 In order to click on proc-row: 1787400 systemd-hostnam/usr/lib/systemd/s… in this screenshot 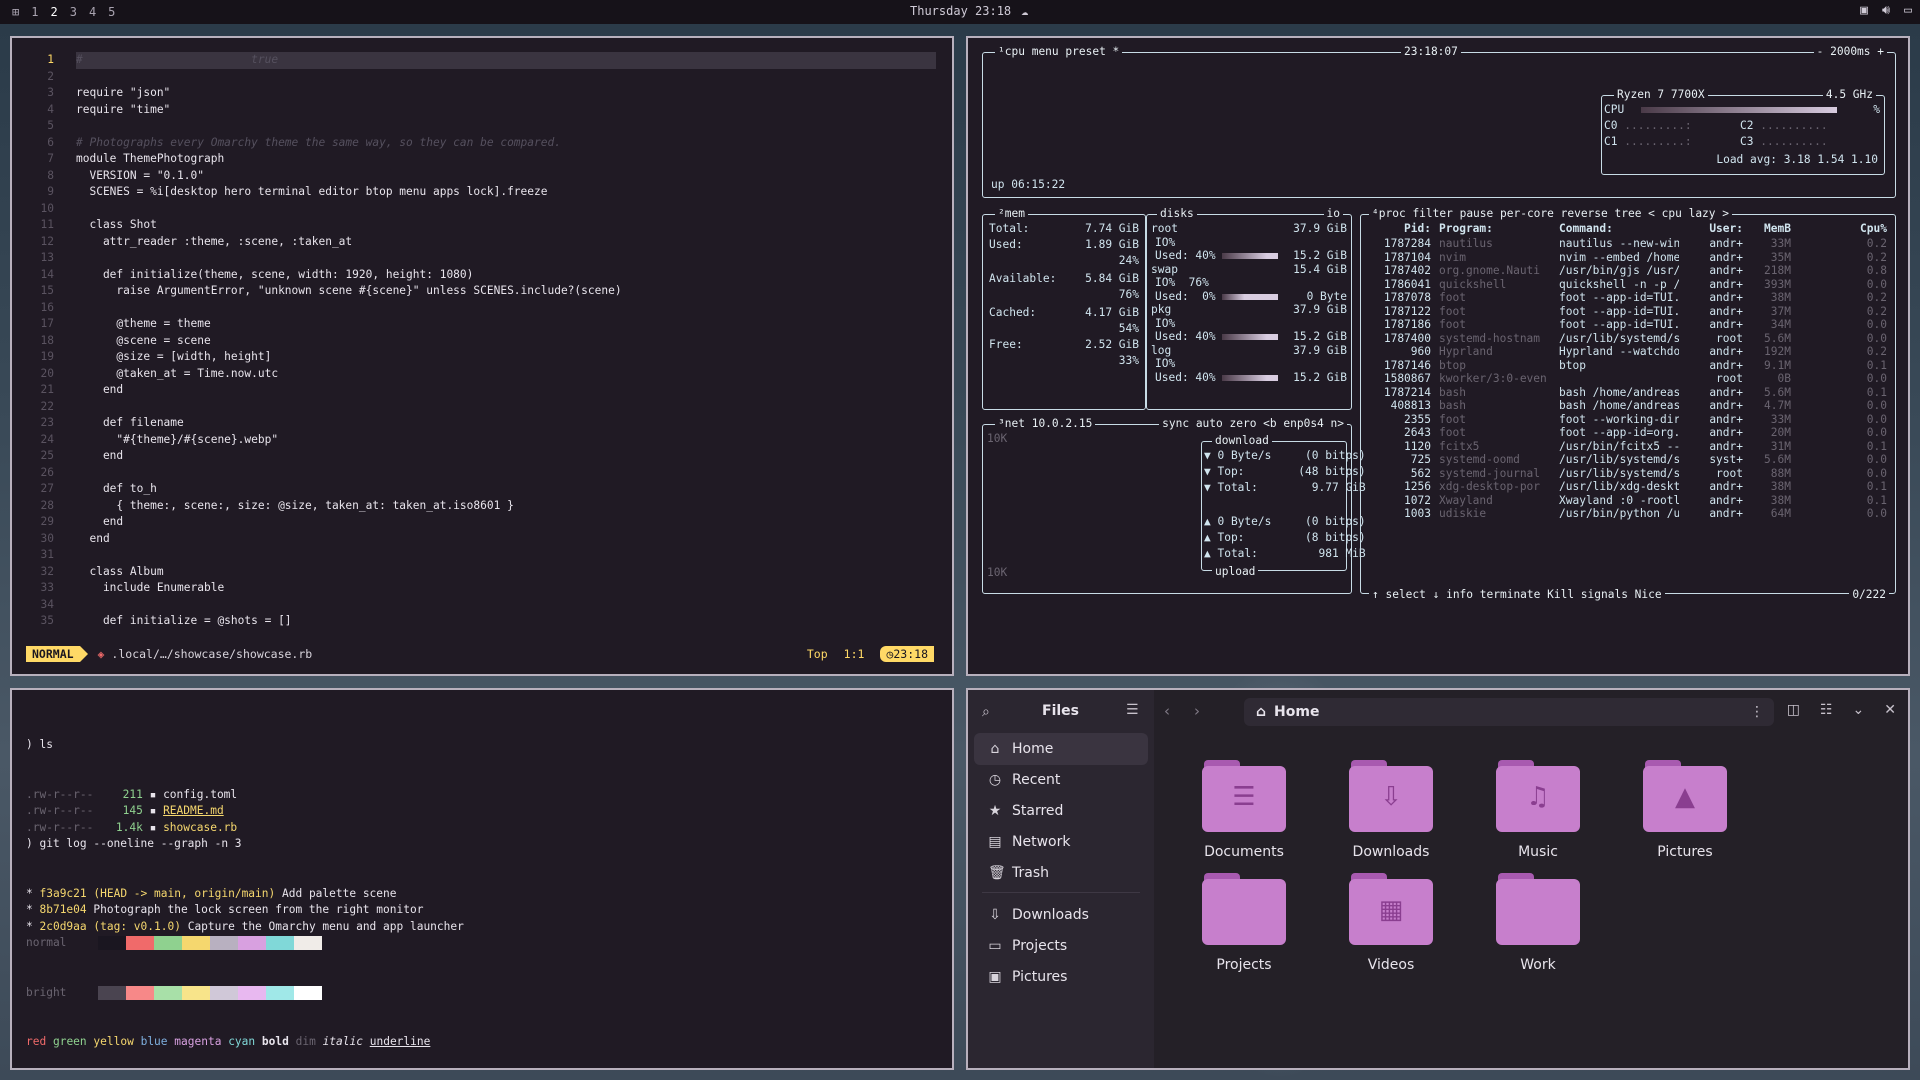, I will do `click(1628, 339)`.